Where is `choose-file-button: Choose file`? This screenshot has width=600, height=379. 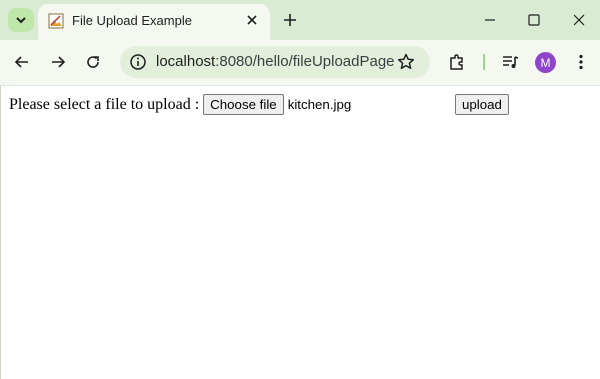
choose-file-button: Choose file is located at coordinates (243, 104).